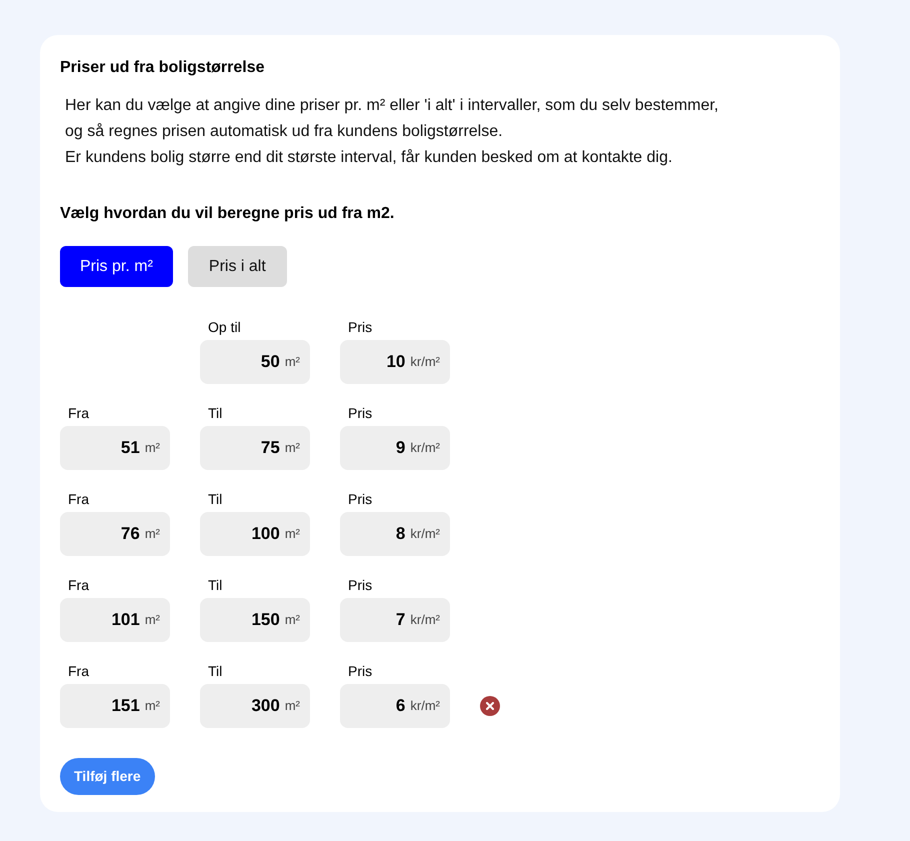 This screenshot has width=910, height=841. I want to click on description-line: og så regnes prisen automatisk ud fra kundens boligstørrelse., so click(284, 132).